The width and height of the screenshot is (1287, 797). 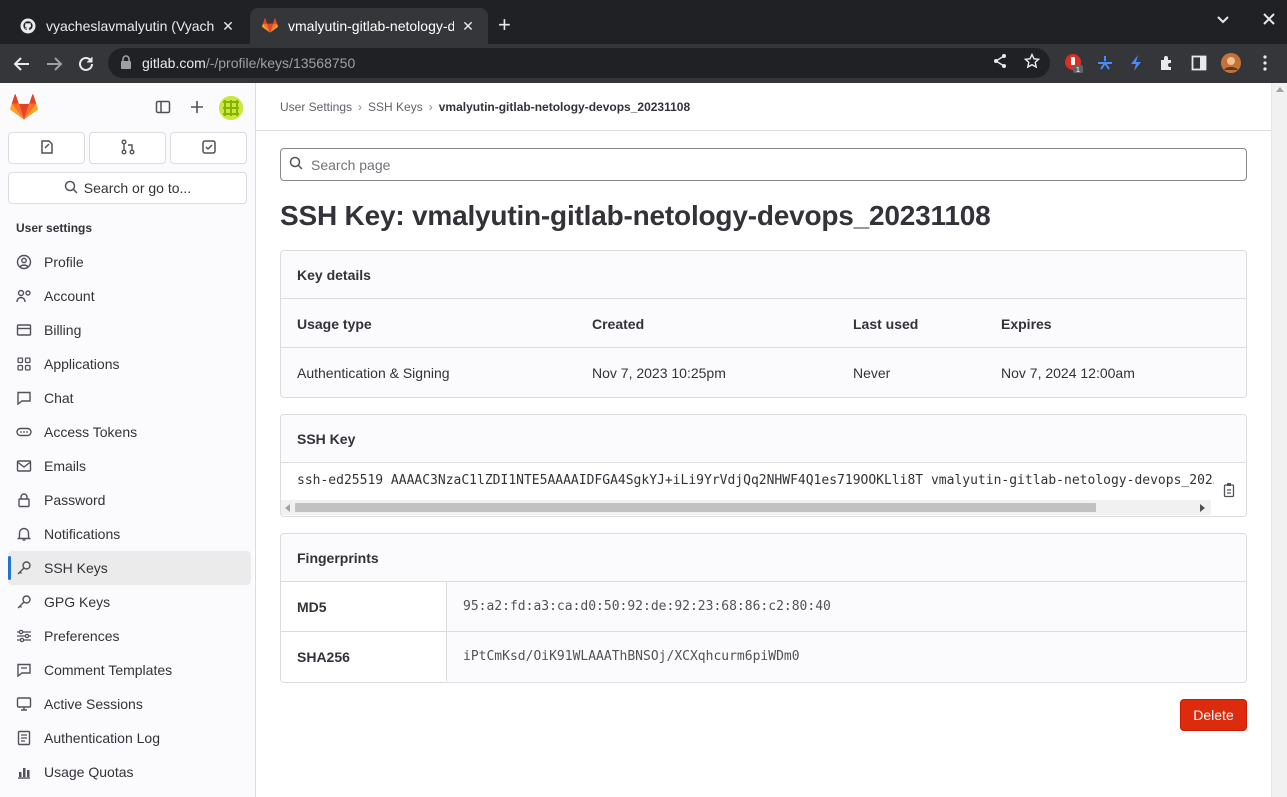 I want to click on token-icon, so click(x=24, y=432).